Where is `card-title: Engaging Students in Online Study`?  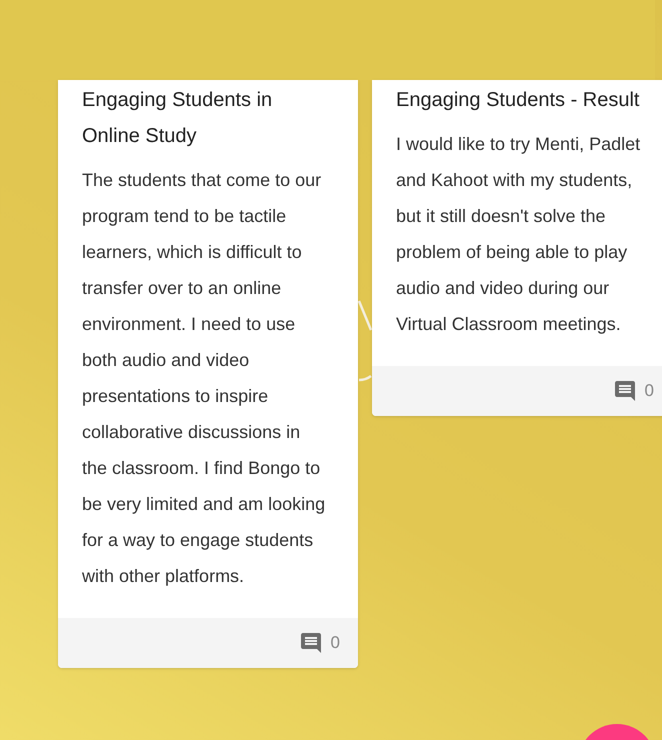
card-title: Engaging Students in Online Study is located at coordinates (178, 118).